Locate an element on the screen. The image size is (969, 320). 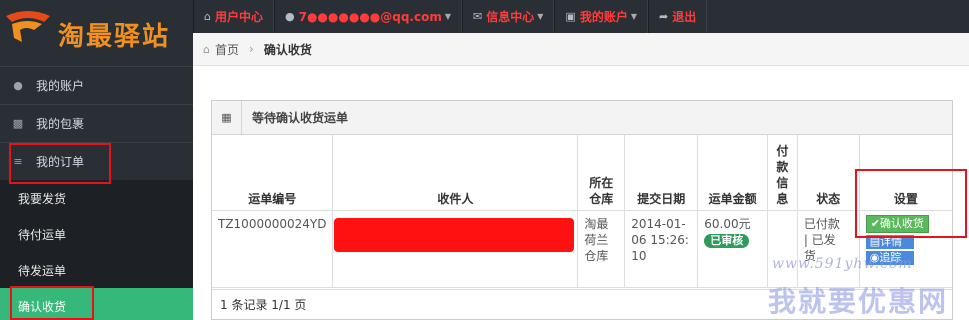
breadcrumb-current: 确认收货 is located at coordinates (287, 49).